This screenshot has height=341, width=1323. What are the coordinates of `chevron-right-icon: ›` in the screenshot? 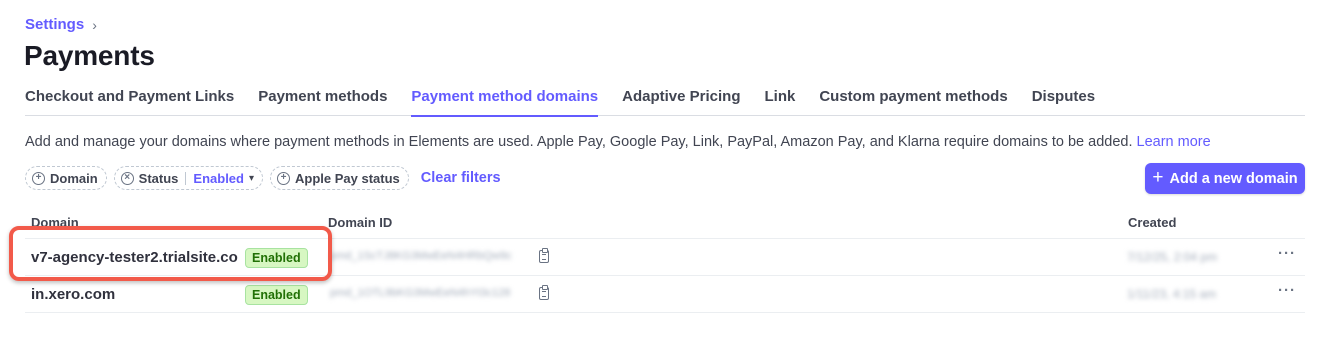 It's located at (94, 24).